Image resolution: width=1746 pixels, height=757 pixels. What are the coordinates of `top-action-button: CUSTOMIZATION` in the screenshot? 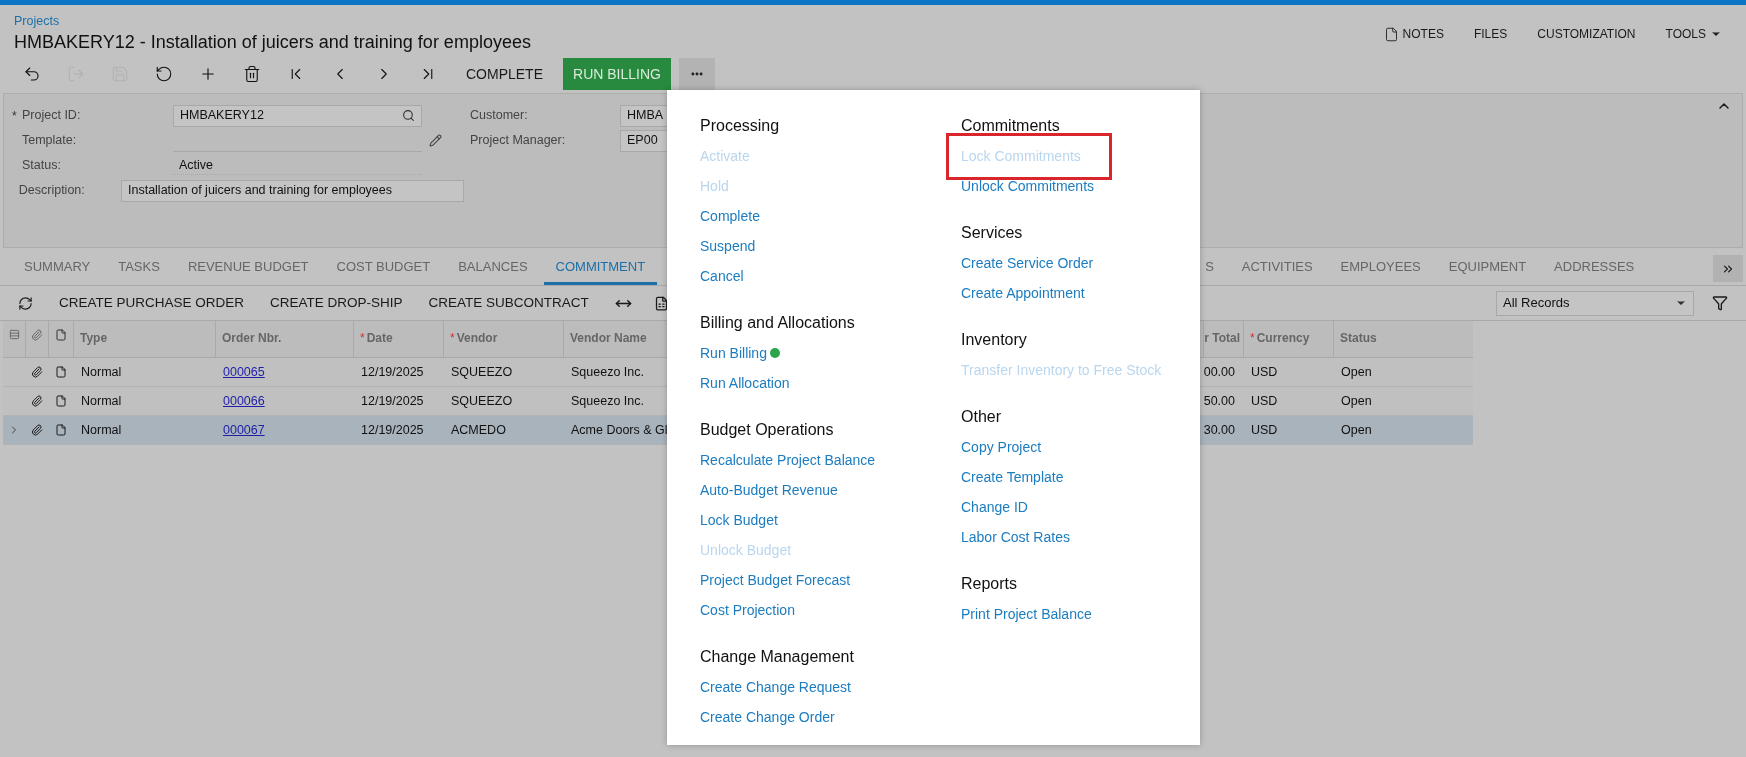 It's located at (1586, 34).